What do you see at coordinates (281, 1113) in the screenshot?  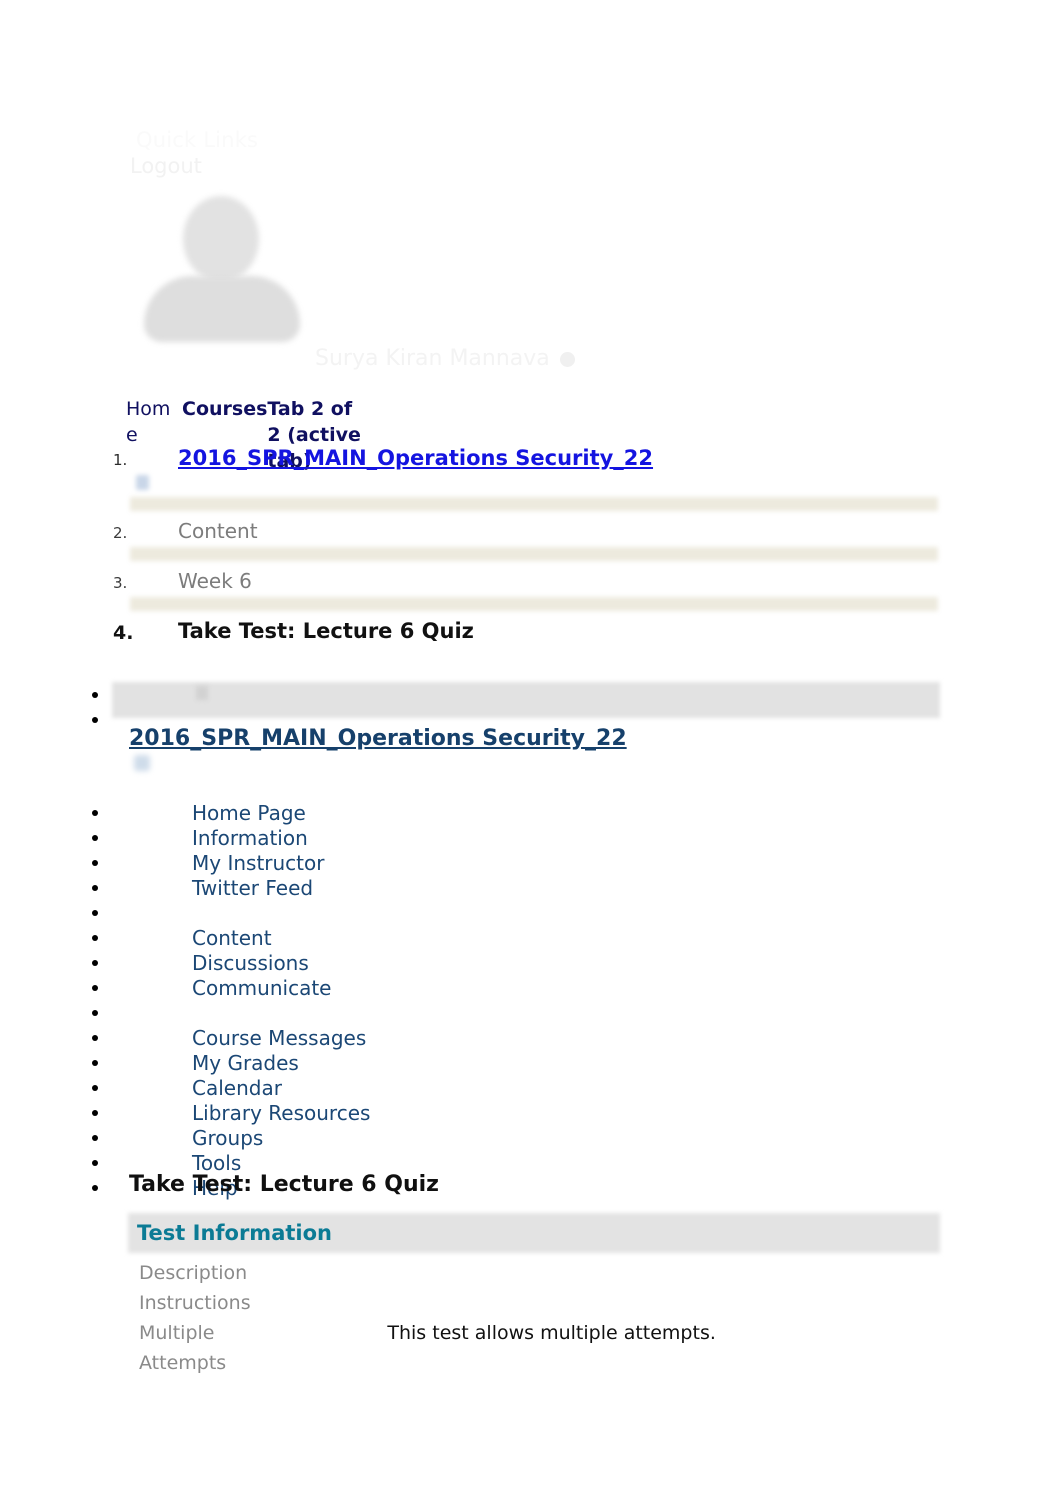 I see `course-menu-label: Library Resources` at bounding box center [281, 1113].